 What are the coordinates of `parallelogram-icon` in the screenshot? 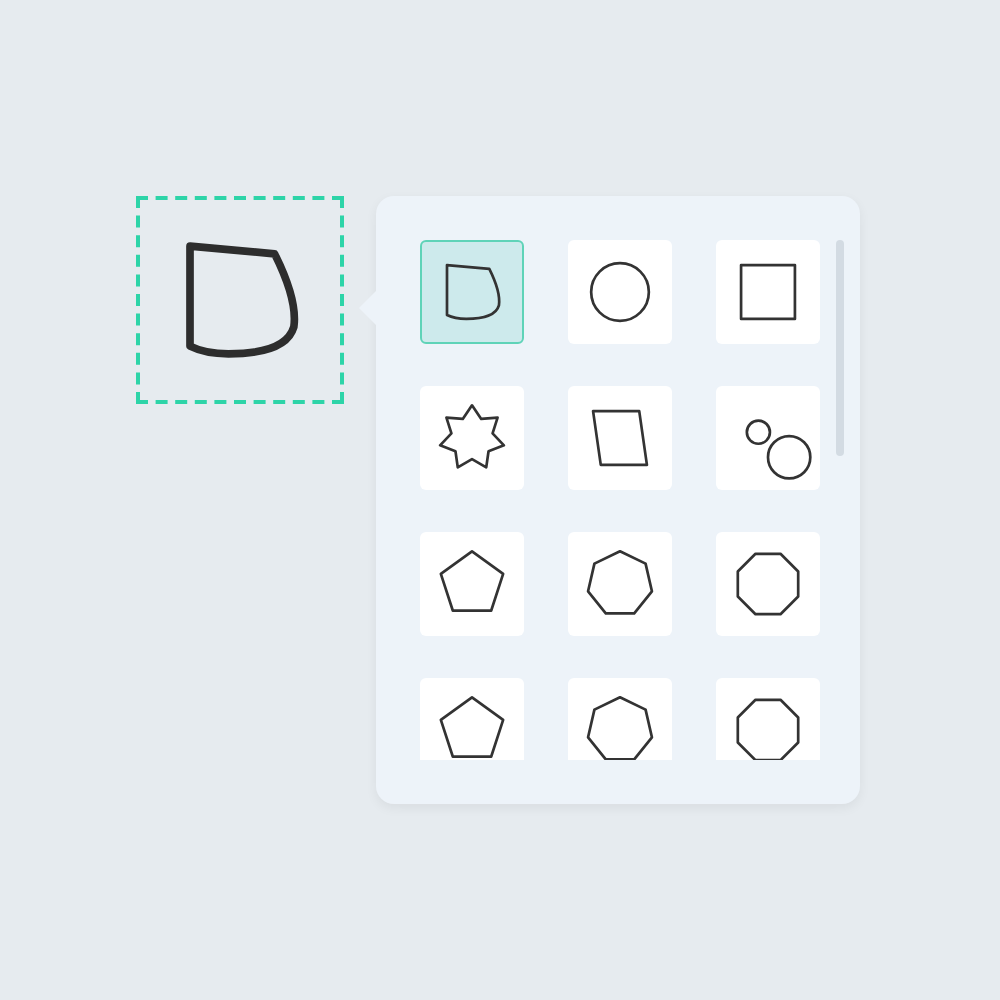 It's located at (620, 438).